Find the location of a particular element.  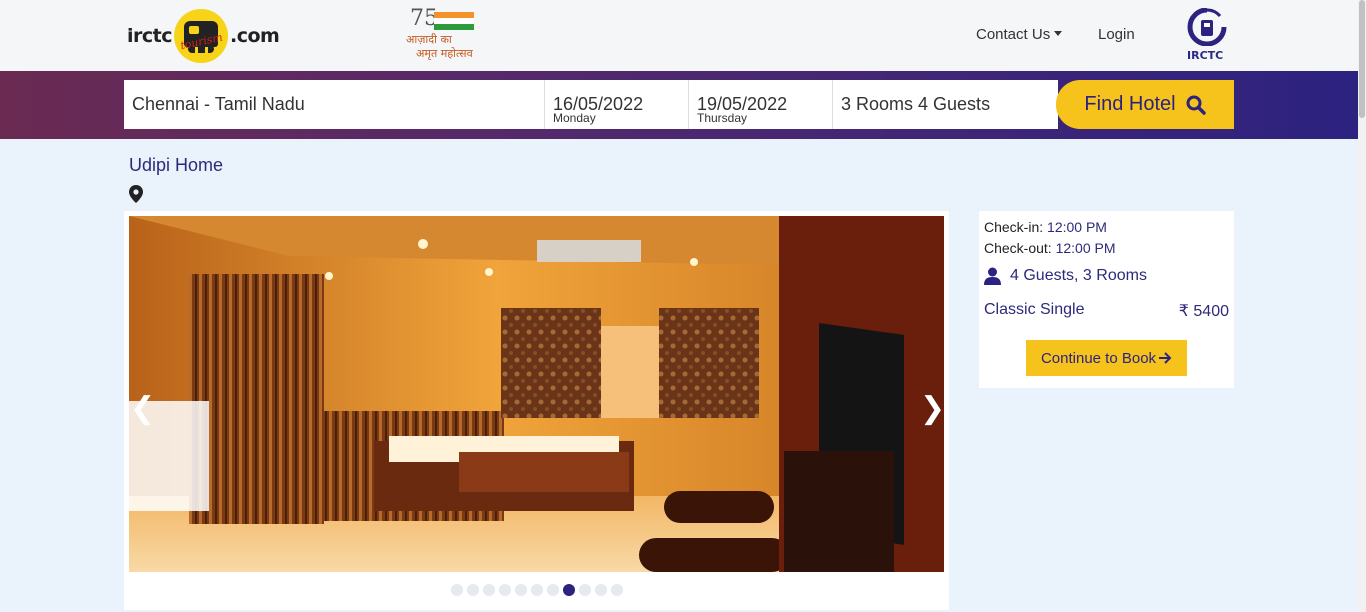

guests-rooms-row: 4 Guests, 3 Rooms is located at coordinates (1065, 276).